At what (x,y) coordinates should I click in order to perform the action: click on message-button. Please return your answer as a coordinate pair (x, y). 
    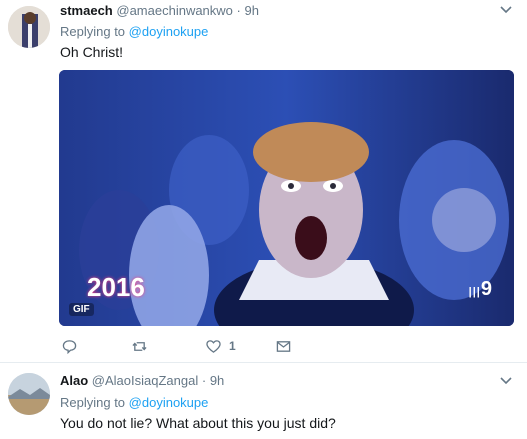
    Looking at the image, I should click on (283, 346).